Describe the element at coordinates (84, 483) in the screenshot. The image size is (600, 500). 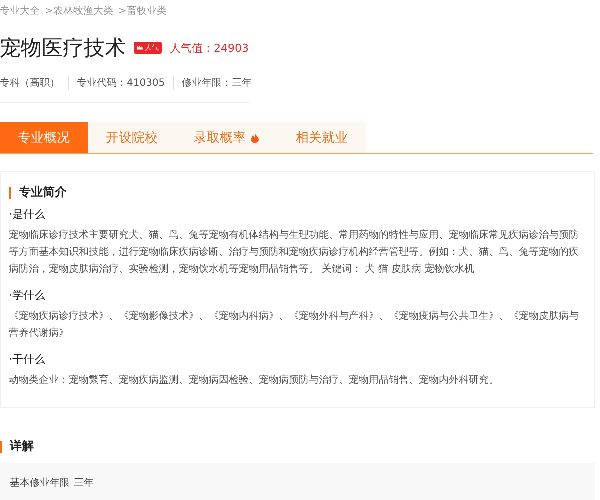
I see `detail-value: 三年` at that location.